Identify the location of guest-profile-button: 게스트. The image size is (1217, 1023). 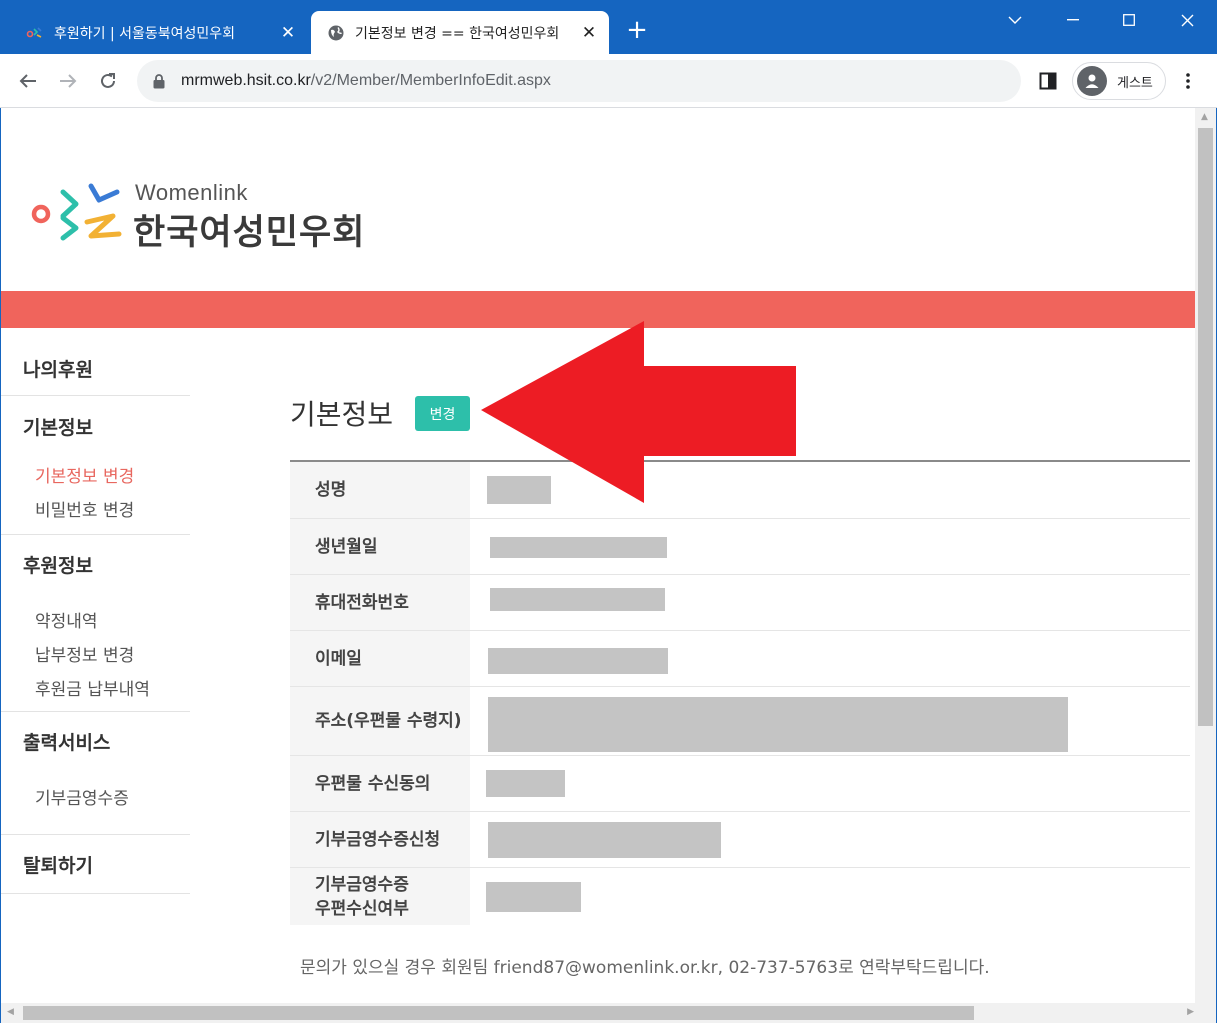
(1119, 81).